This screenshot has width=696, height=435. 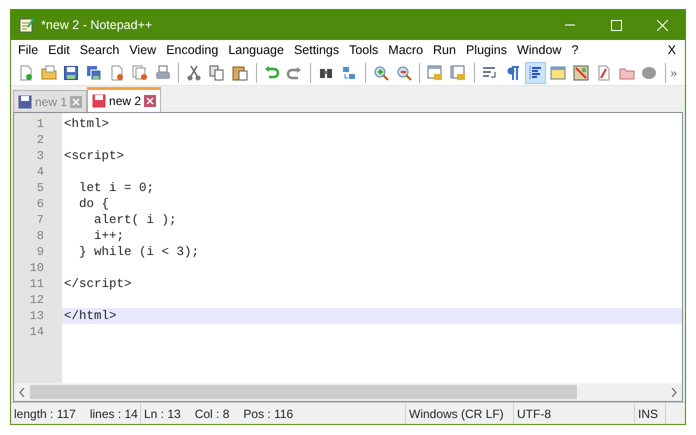 I want to click on horizontal-scrollbar, so click(x=348, y=392).